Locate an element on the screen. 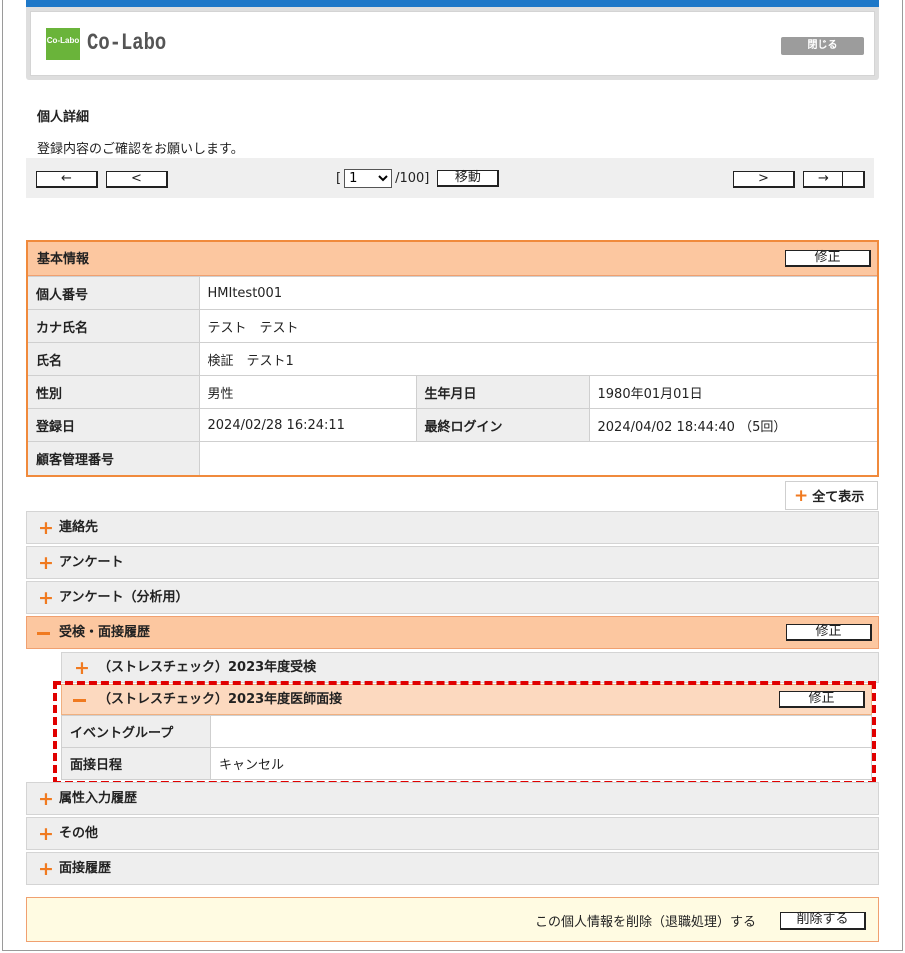  prev-record-button: < is located at coordinates (137, 179).